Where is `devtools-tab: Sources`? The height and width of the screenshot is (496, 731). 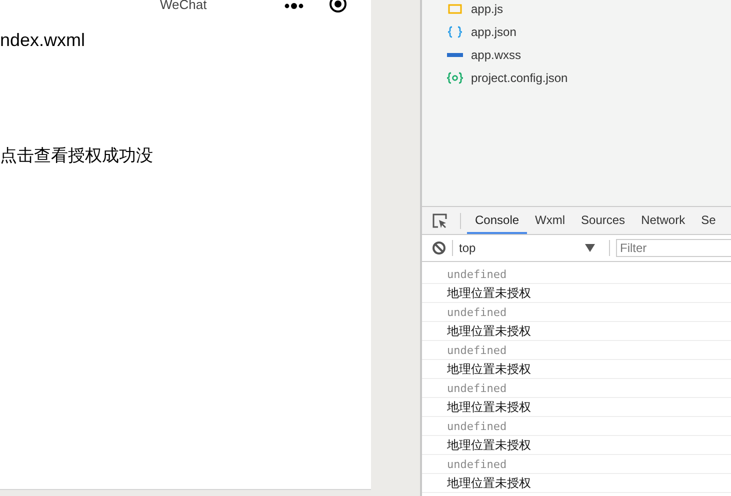
devtools-tab: Sources is located at coordinates (603, 220).